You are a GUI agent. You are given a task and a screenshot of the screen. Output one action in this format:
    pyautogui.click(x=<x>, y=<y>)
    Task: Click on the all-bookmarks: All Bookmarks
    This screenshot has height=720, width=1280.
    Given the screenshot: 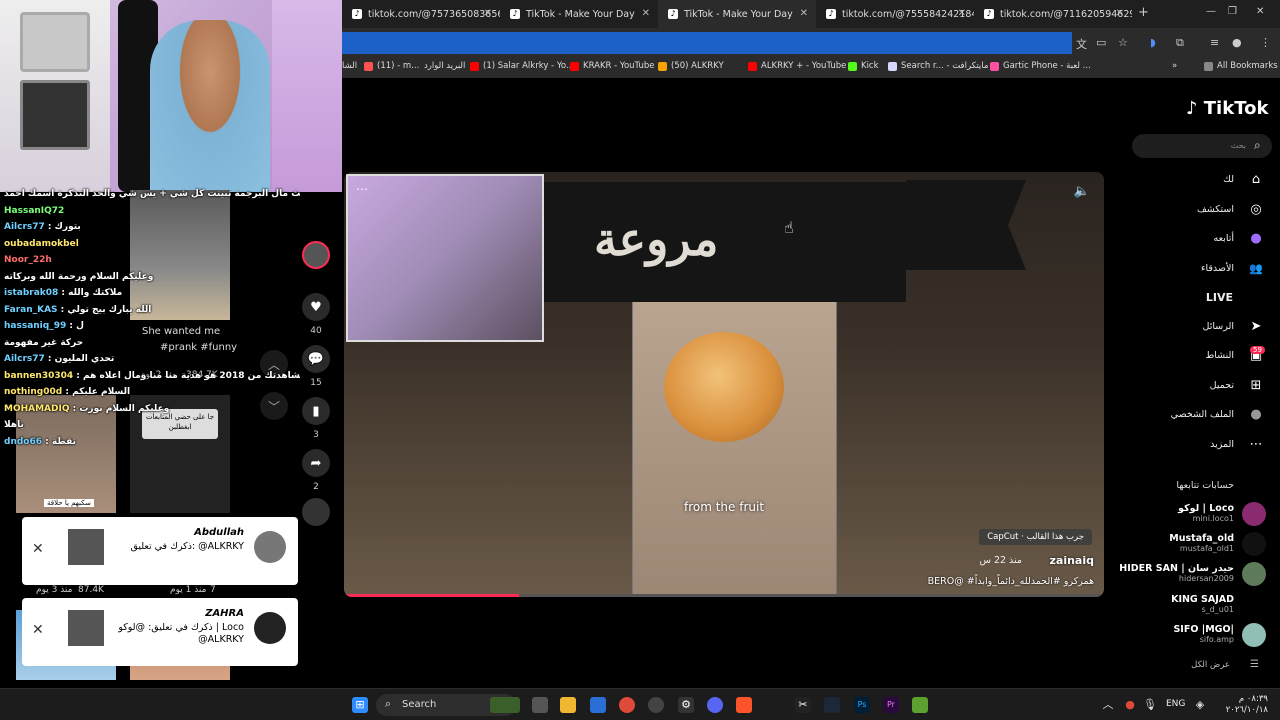 What is the action you would take?
    pyautogui.click(x=1241, y=66)
    